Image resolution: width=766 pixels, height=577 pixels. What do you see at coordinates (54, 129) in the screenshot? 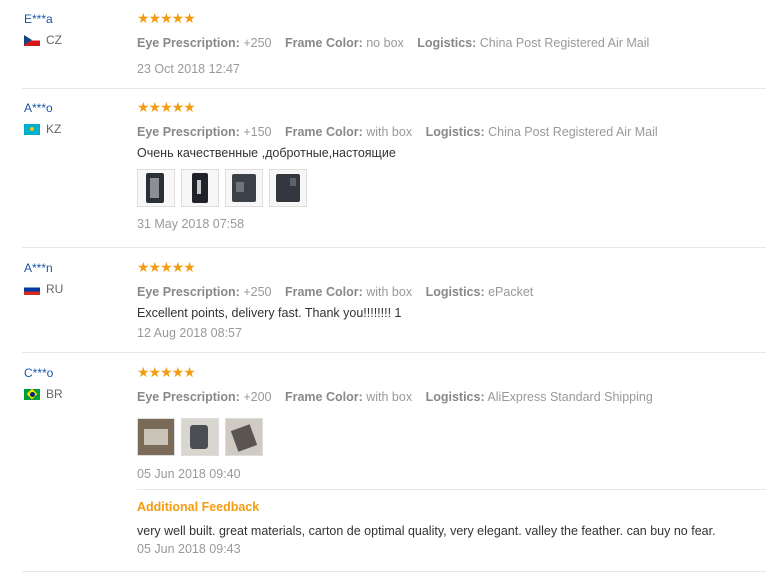
I see `country-code: KZ` at bounding box center [54, 129].